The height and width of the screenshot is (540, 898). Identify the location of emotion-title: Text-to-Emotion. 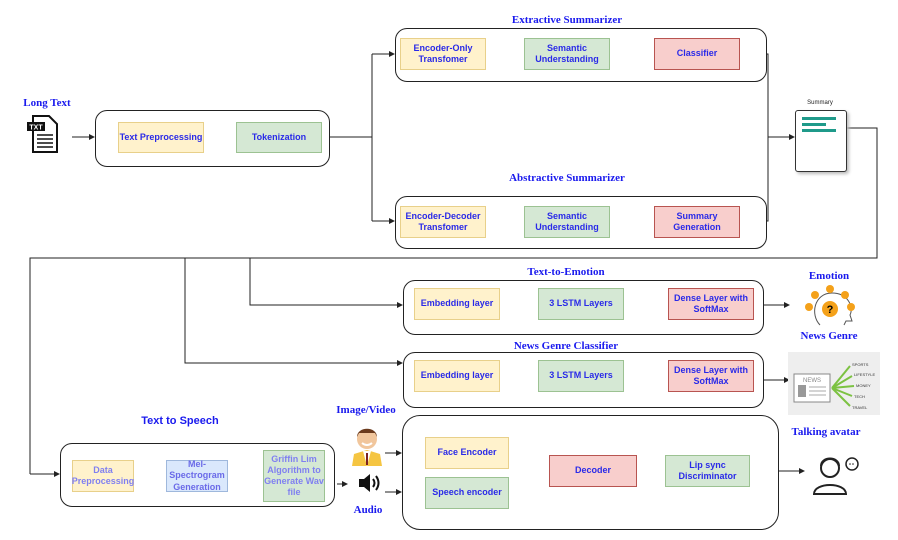
(566, 272).